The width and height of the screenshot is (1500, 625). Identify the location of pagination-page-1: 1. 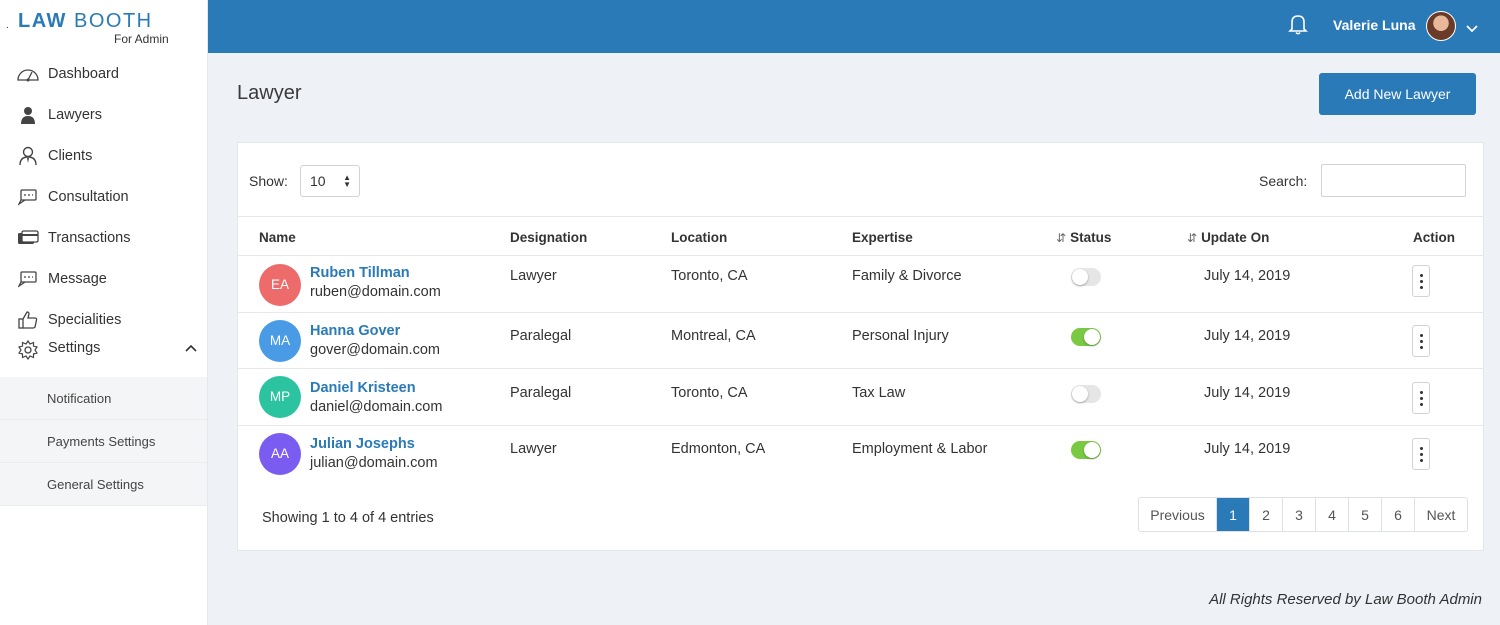
(1232, 514).